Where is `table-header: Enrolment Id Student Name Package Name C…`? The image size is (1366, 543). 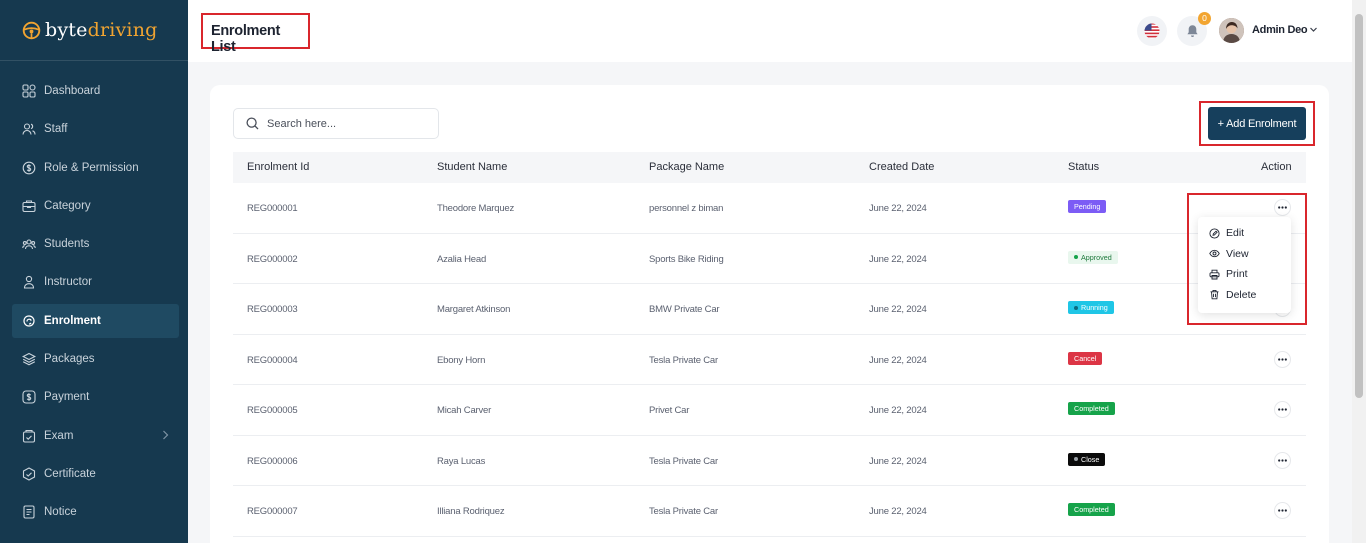 table-header: Enrolment Id Student Name Package Name C… is located at coordinates (769, 167).